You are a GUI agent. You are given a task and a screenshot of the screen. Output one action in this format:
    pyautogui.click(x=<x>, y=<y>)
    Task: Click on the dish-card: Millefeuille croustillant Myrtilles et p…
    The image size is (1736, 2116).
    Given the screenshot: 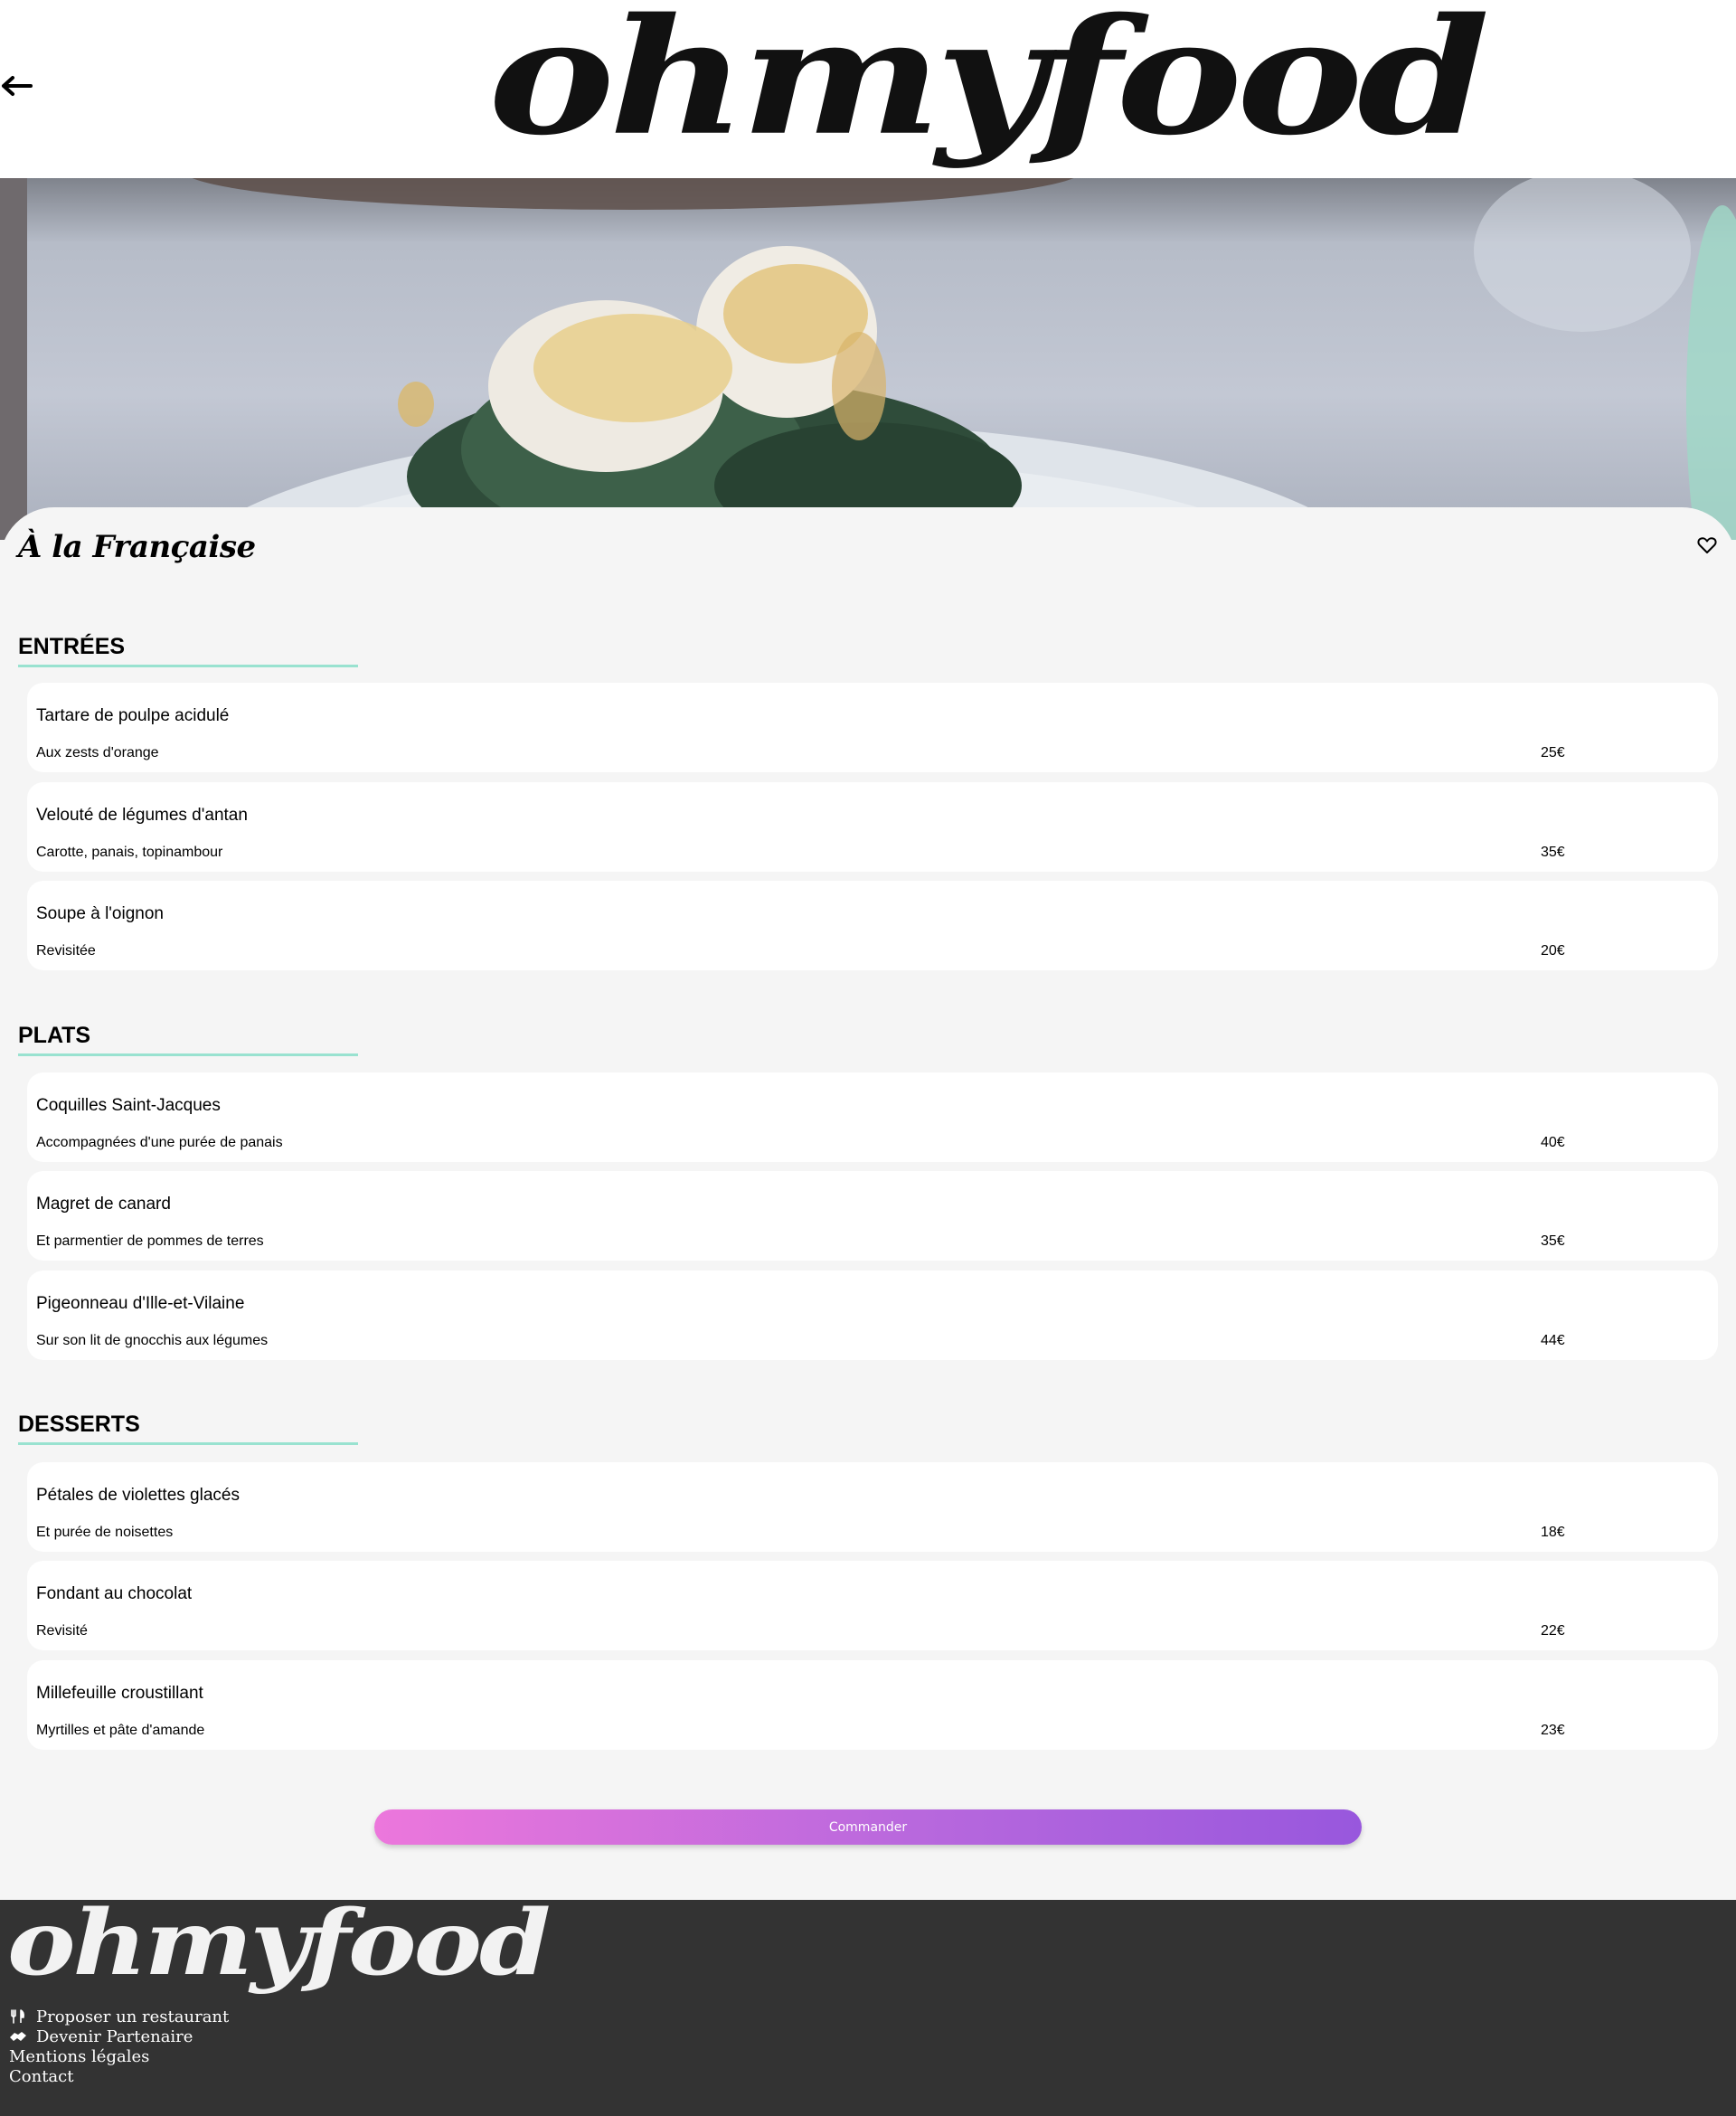 What is the action you would take?
    pyautogui.click(x=873, y=1705)
    